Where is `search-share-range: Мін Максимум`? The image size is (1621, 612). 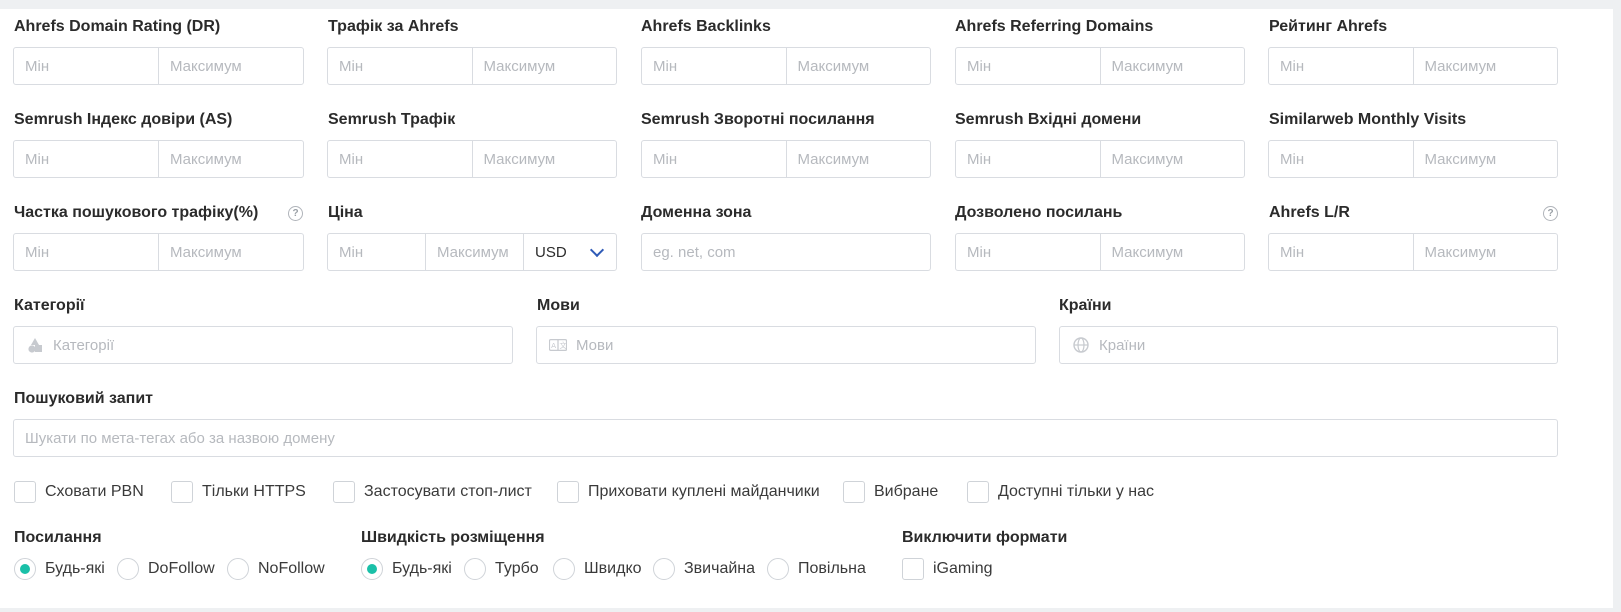 search-share-range: Мін Максимум is located at coordinates (158, 252).